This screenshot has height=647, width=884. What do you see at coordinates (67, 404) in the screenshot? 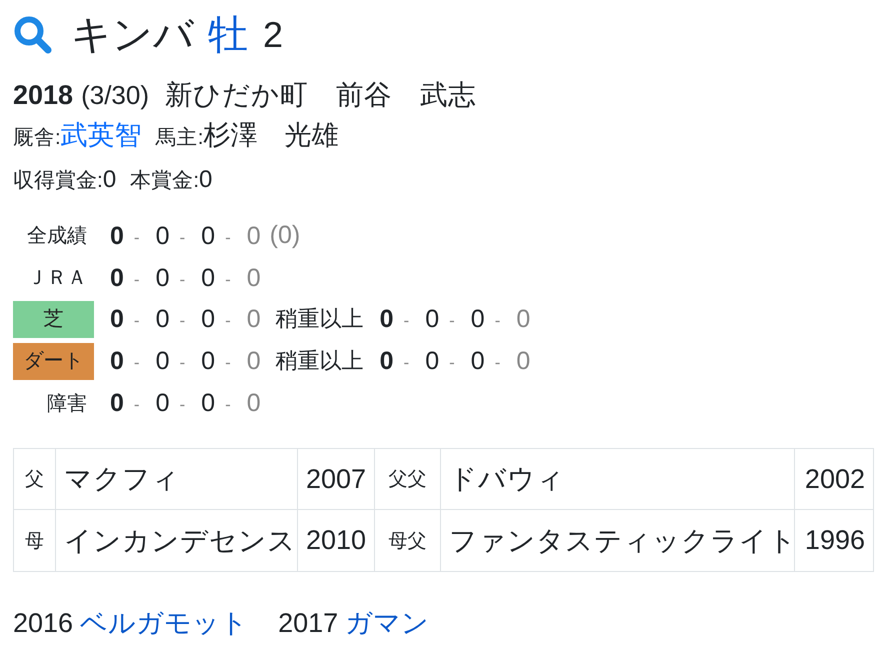
I see `record-label: 障害` at bounding box center [67, 404].